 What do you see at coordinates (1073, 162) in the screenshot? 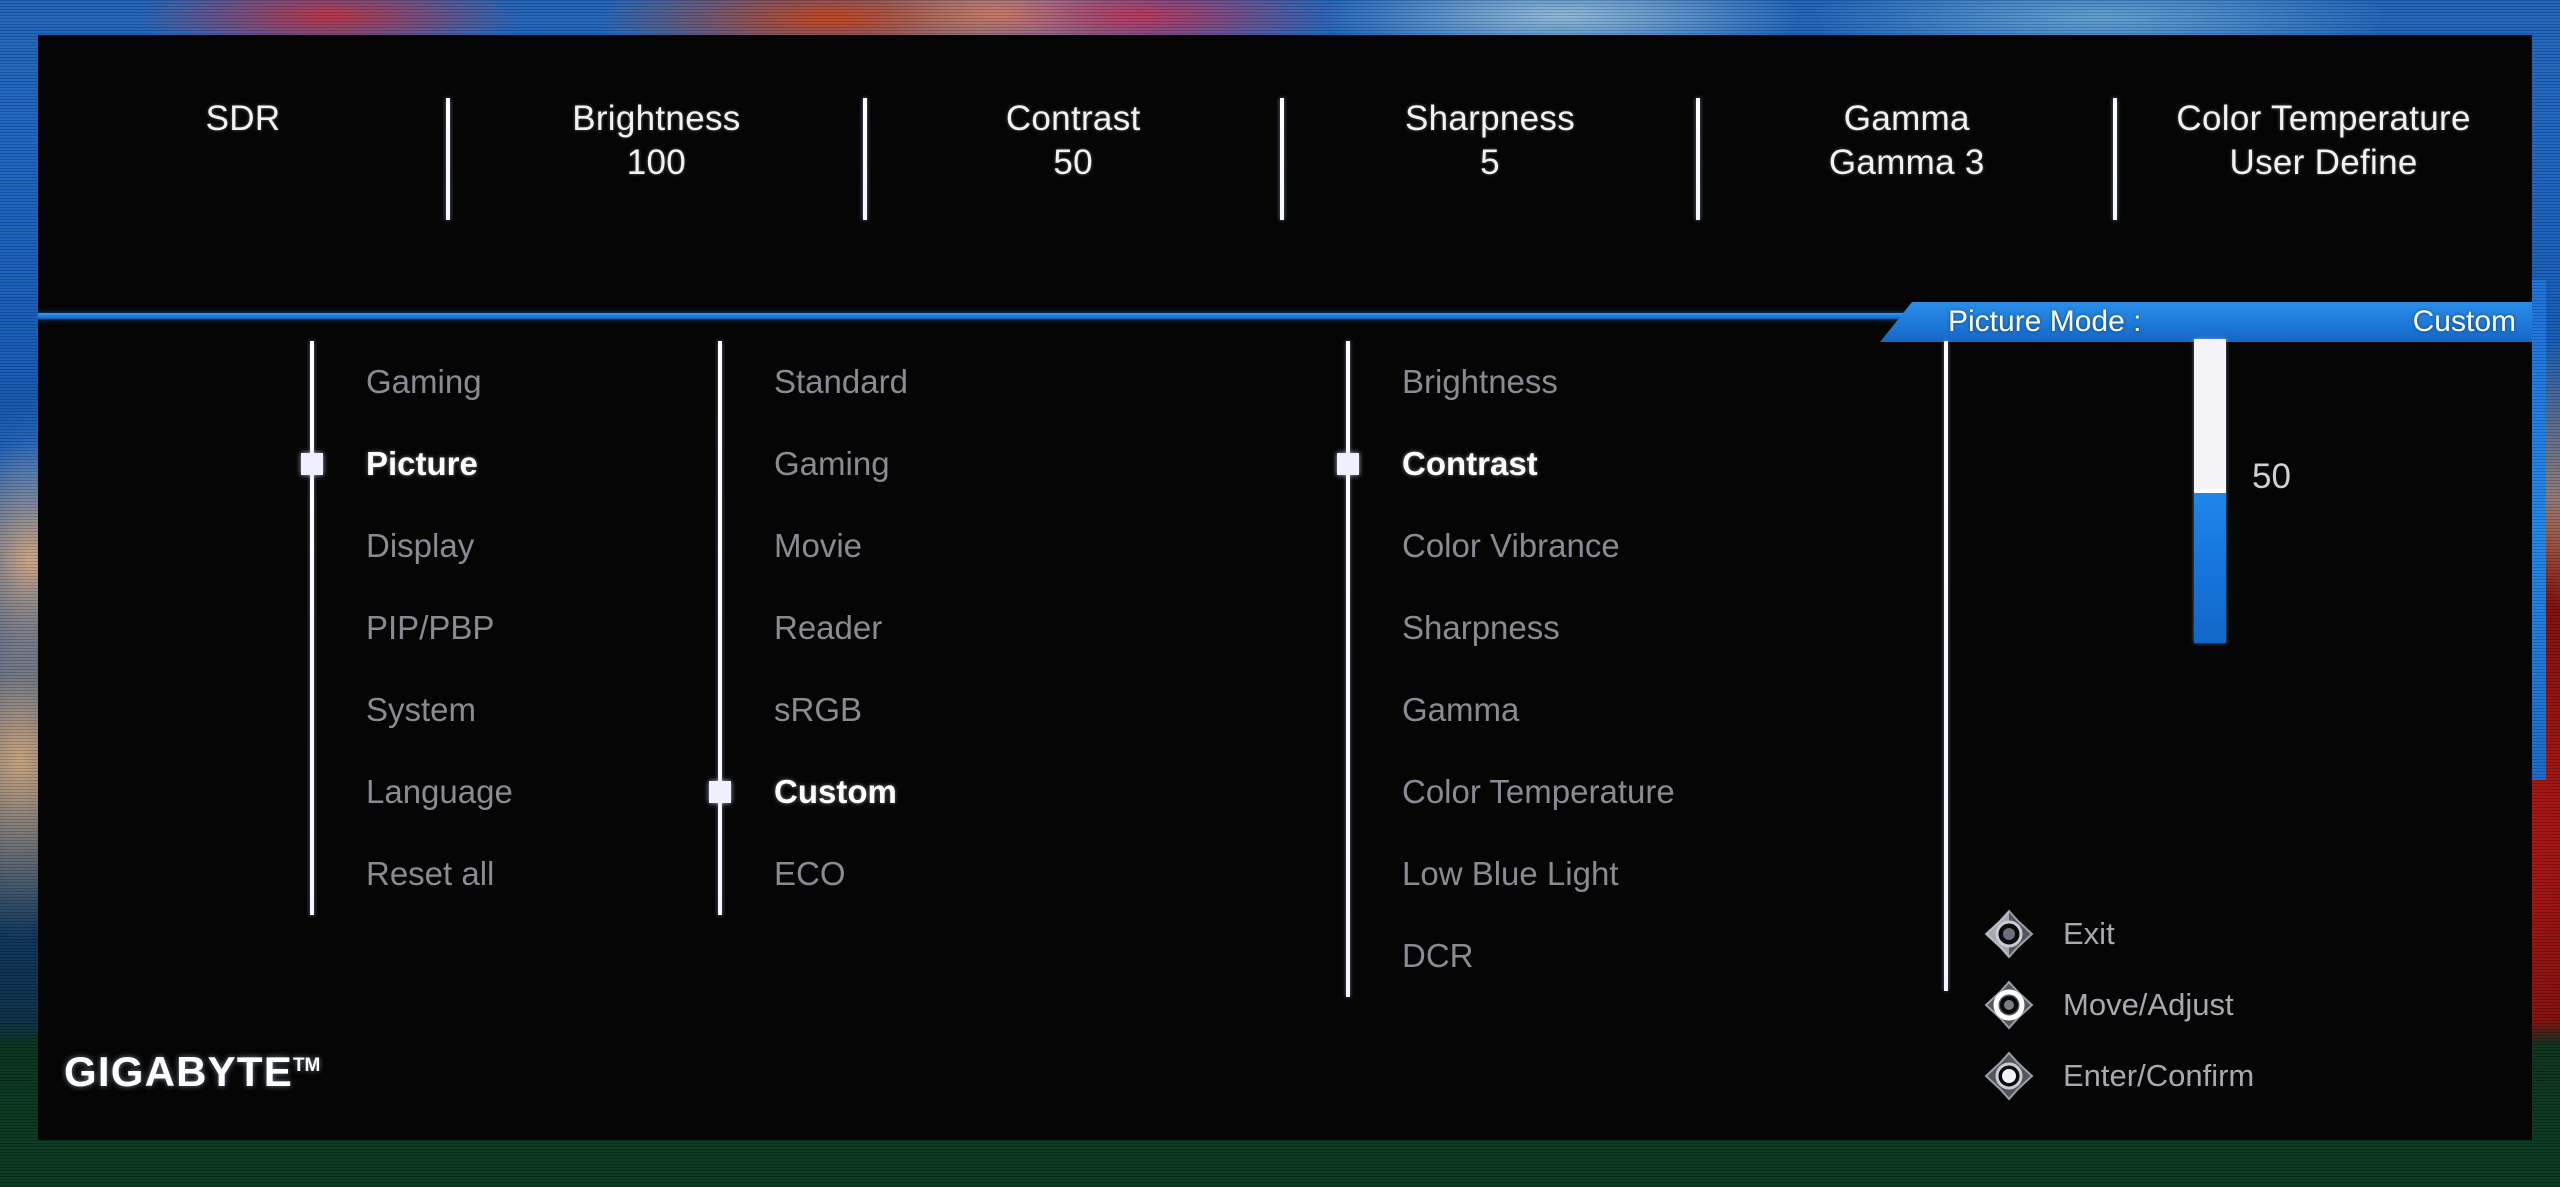
I see `status-item-value: 50` at bounding box center [1073, 162].